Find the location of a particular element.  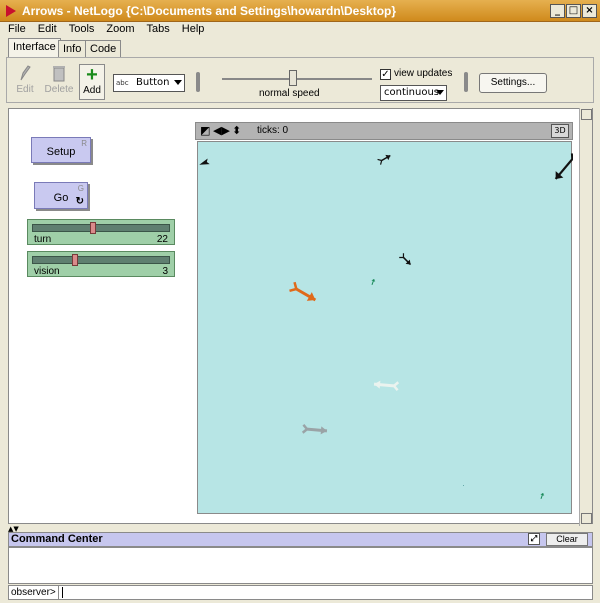

turn-value: 22 is located at coordinates (162, 239).